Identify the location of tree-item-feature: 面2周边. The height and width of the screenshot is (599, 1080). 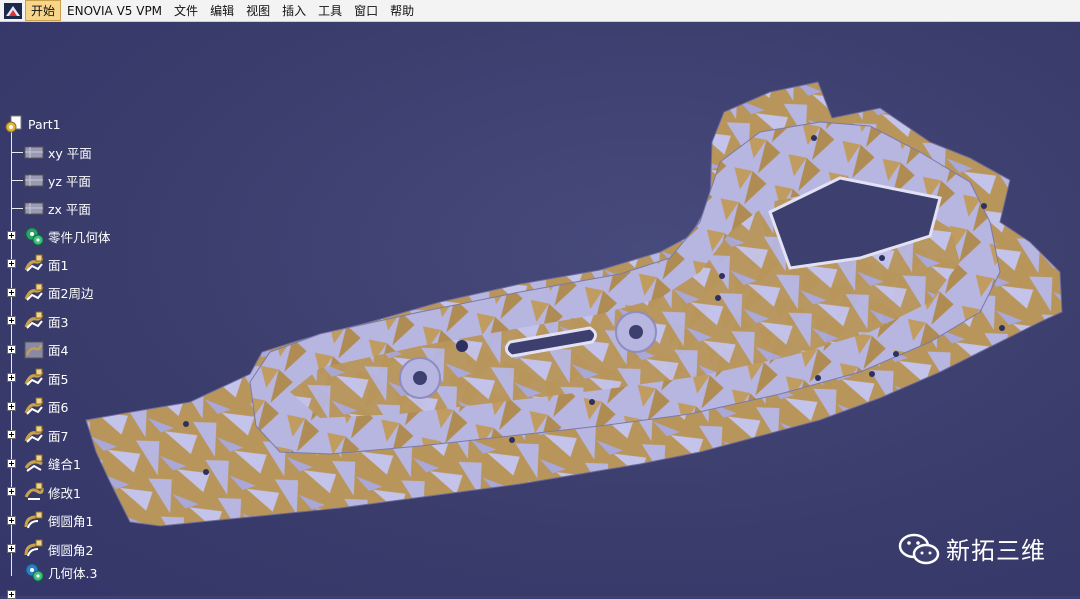
(58, 293).